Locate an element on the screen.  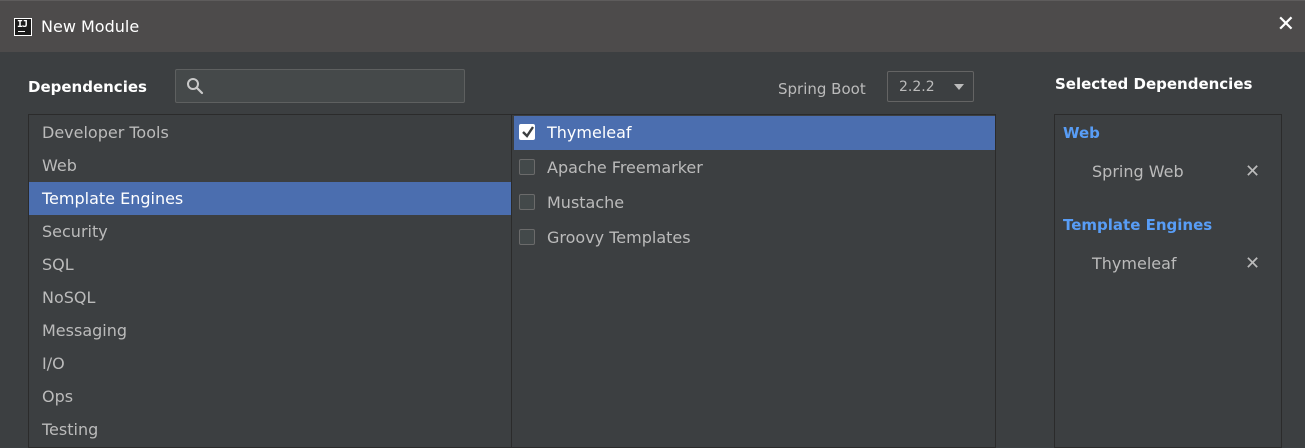
category-item: Ops is located at coordinates (270, 396).